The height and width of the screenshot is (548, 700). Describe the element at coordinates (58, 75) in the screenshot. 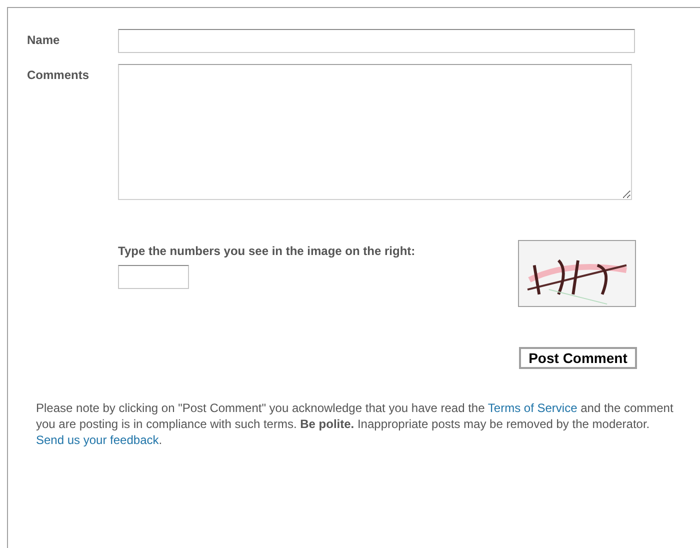

I see `comments-label: Comments` at that location.